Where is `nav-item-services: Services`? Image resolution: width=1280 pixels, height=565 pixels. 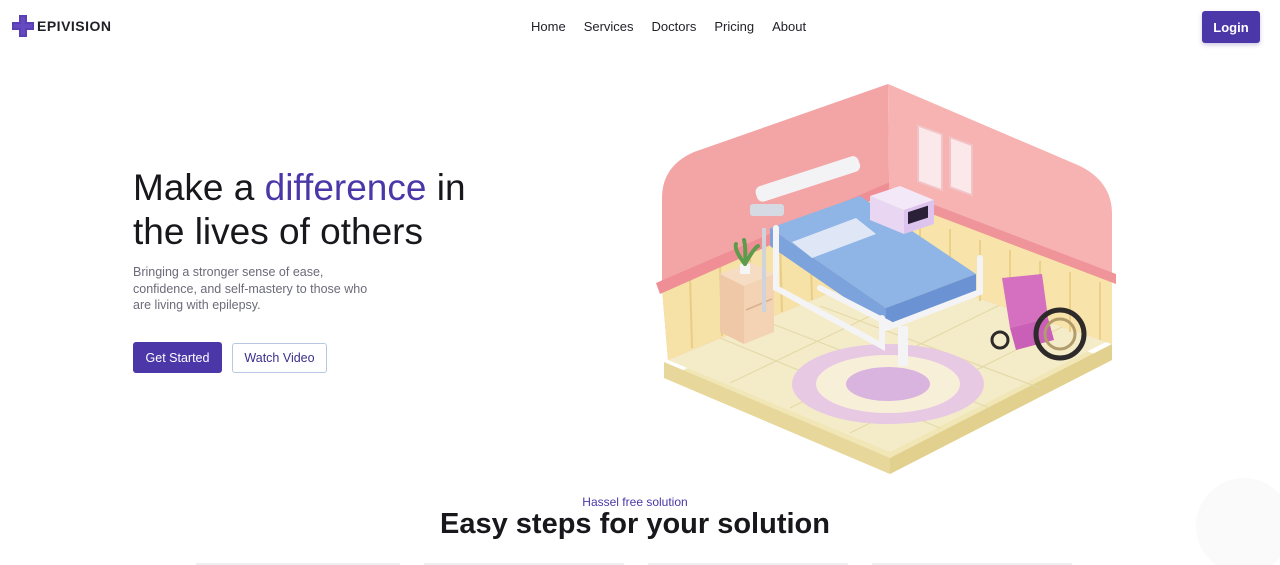 nav-item-services: Services is located at coordinates (609, 26).